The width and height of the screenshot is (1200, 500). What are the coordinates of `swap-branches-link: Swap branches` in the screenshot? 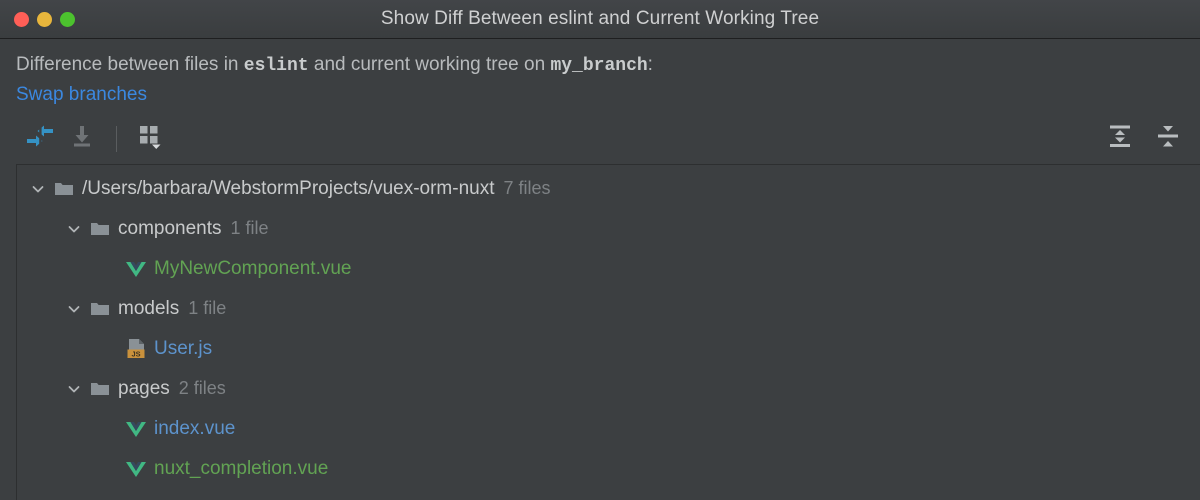 It's located at (81, 95).